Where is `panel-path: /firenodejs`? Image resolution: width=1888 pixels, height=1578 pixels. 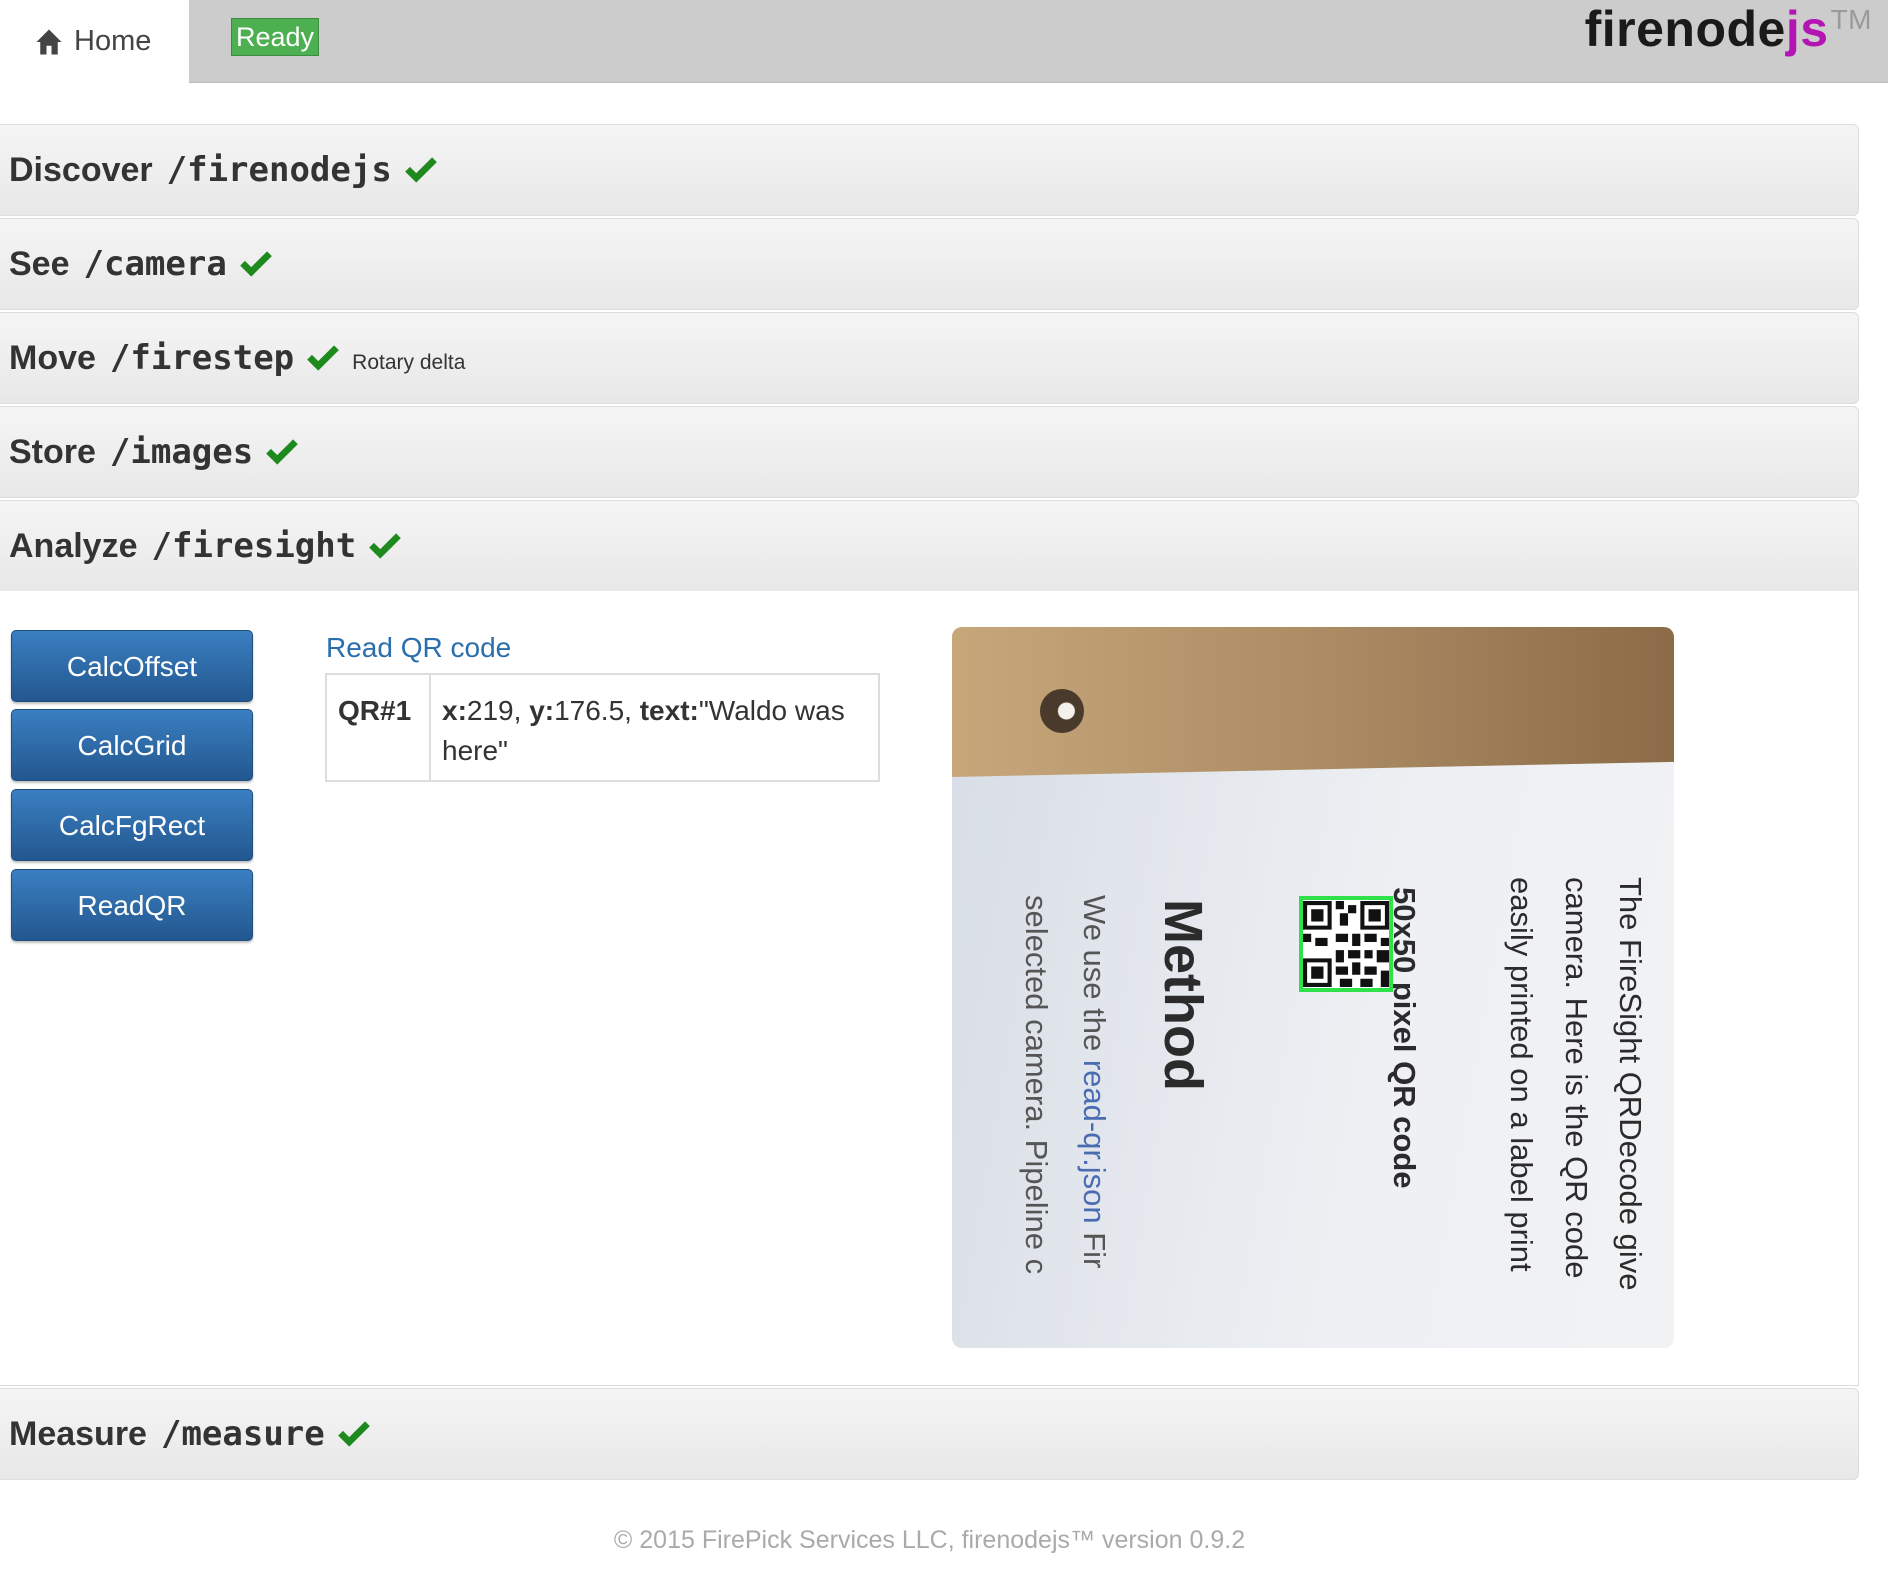
panel-path: /firenodejs is located at coordinates (279, 170).